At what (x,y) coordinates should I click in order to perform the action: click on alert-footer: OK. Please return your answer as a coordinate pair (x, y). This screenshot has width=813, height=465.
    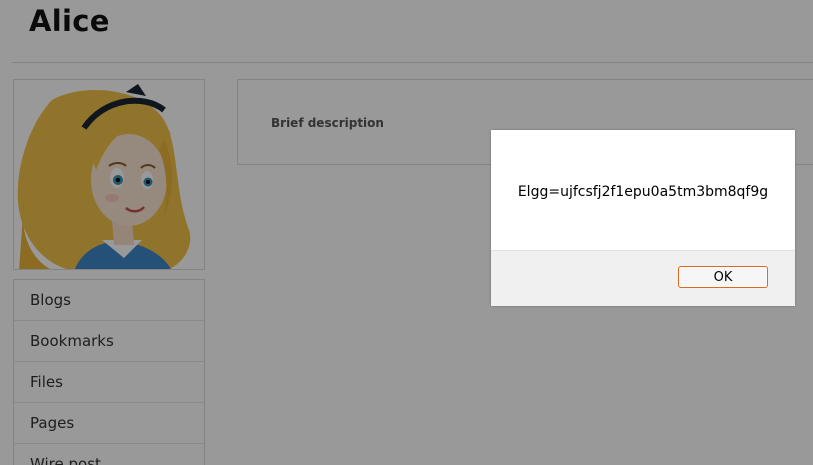
    Looking at the image, I should click on (643, 278).